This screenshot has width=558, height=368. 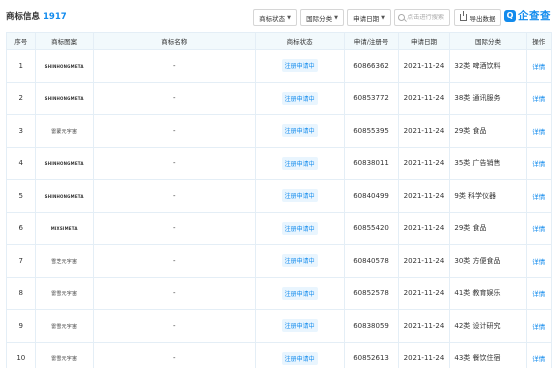 What do you see at coordinates (488, 293) in the screenshot?
I see `intl-class: 41类 教育娱乐` at bounding box center [488, 293].